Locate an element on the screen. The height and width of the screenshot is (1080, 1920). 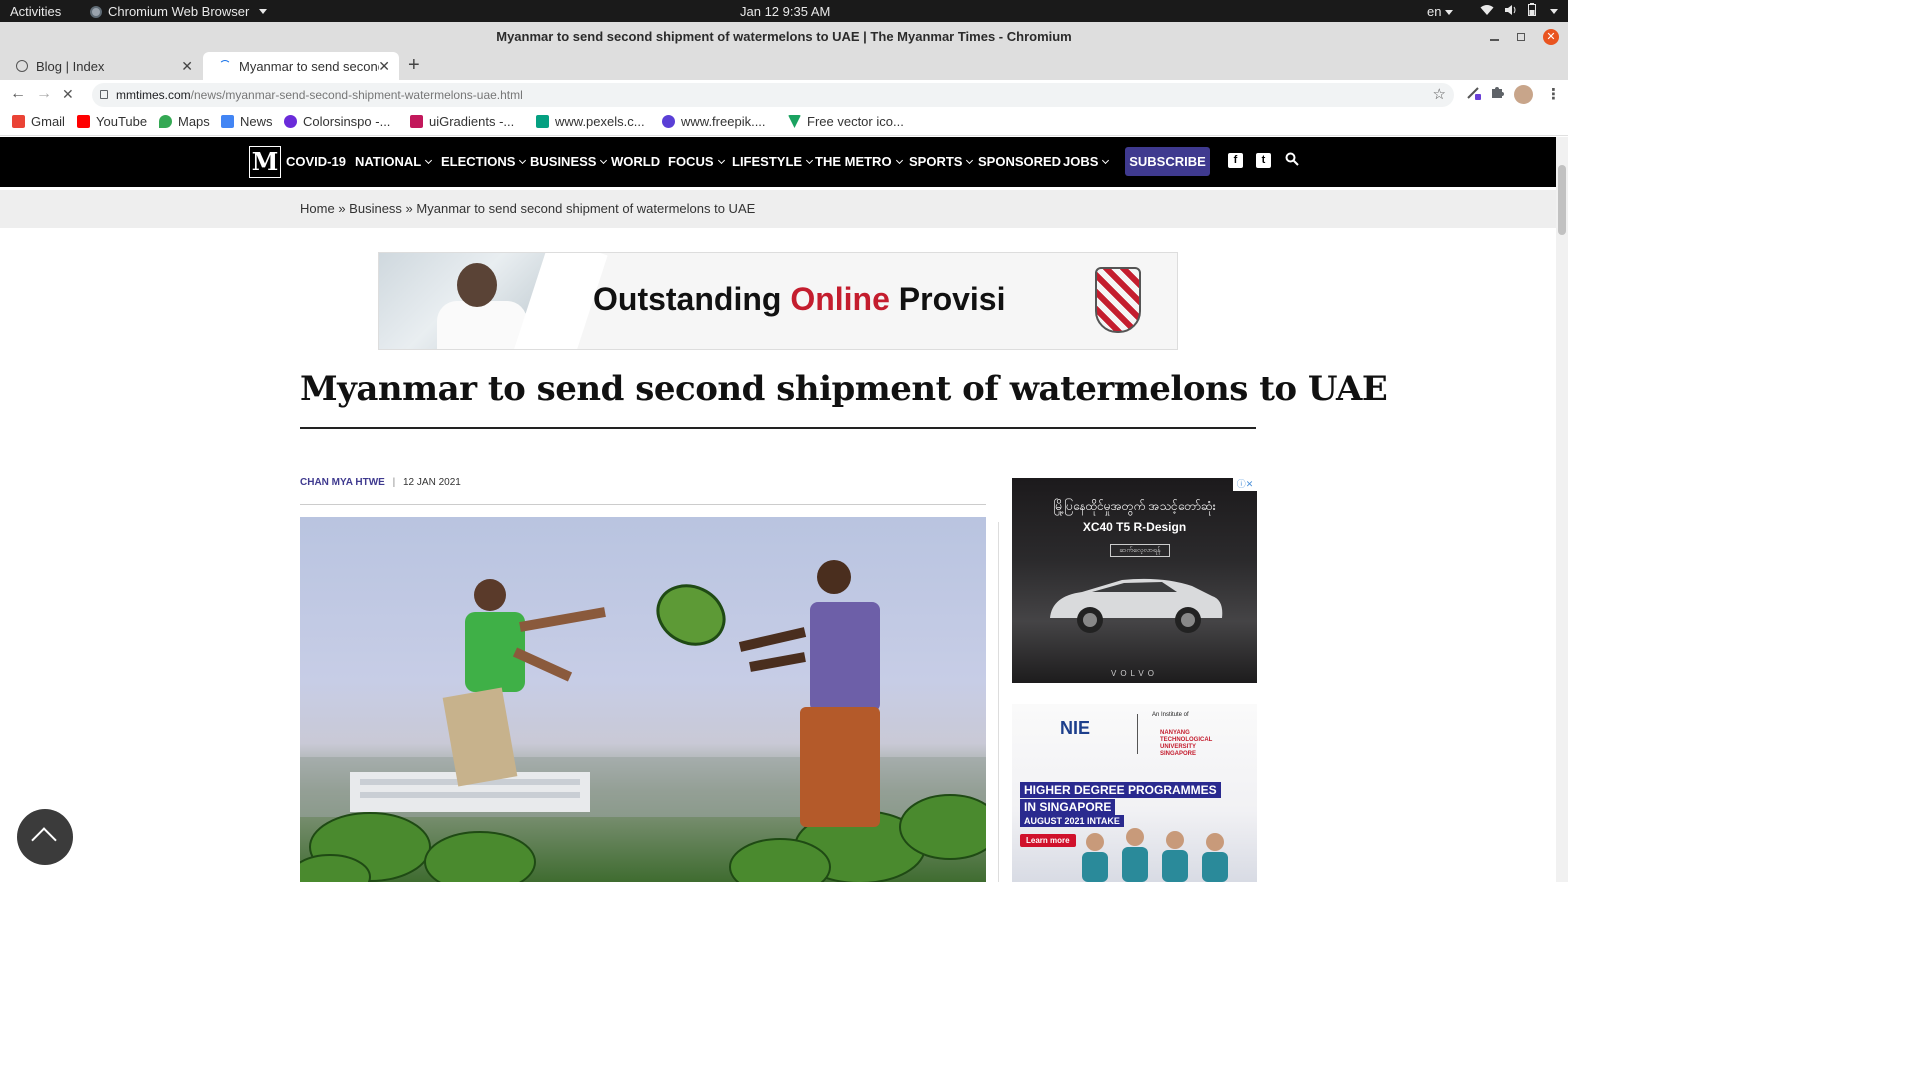
nav-jobs: JOBS is located at coordinates (1086, 161).